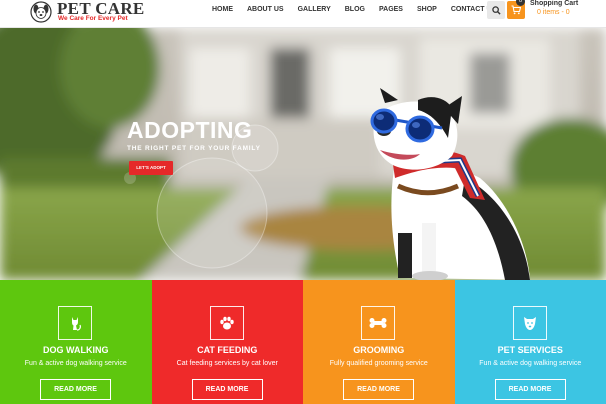  I want to click on service-description: Cat feeding services by cat lover, so click(227, 363).